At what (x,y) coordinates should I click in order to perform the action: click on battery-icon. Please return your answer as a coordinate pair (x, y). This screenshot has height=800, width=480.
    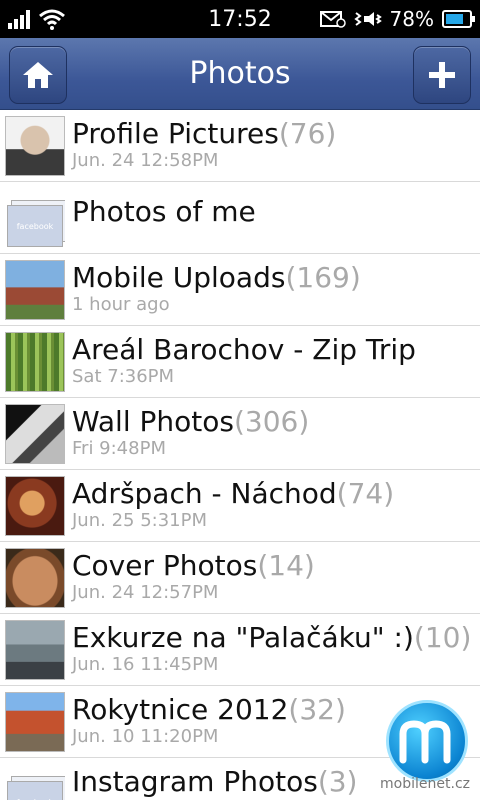
    Looking at the image, I should click on (458, 19).